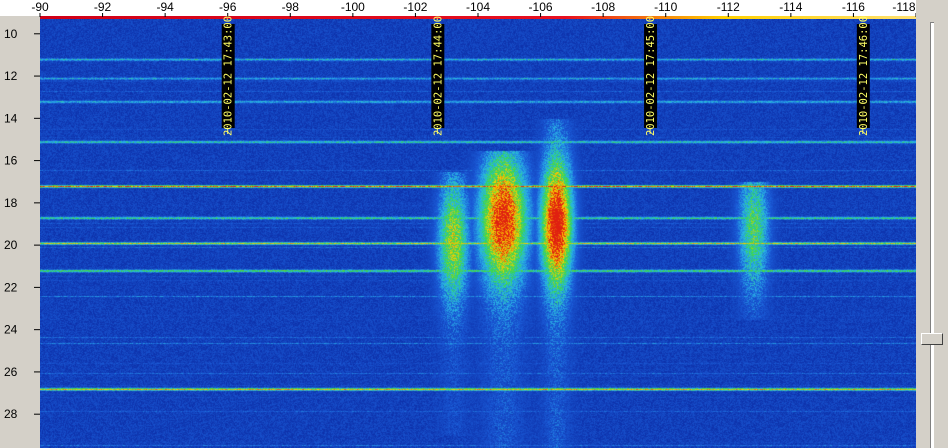  I want to click on timestamp-label: 2010-02-12 17:46:00, so click(864, 76).